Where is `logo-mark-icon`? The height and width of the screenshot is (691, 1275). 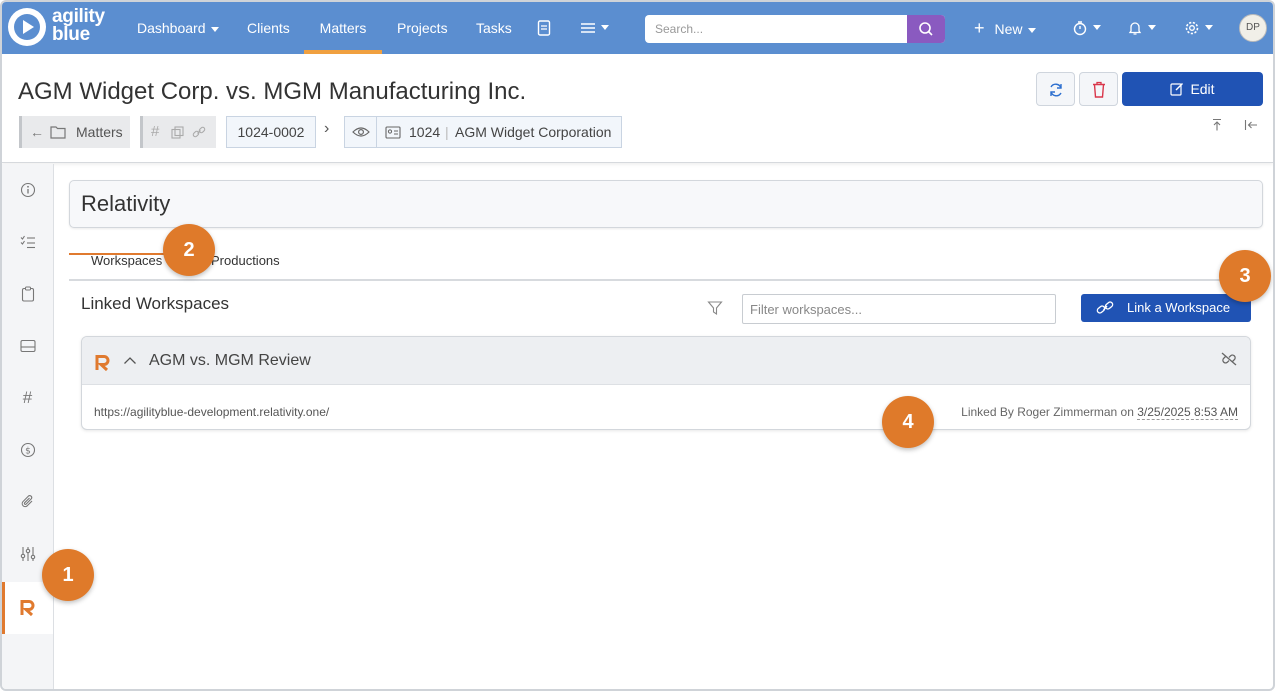
logo-mark-icon is located at coordinates (27, 27).